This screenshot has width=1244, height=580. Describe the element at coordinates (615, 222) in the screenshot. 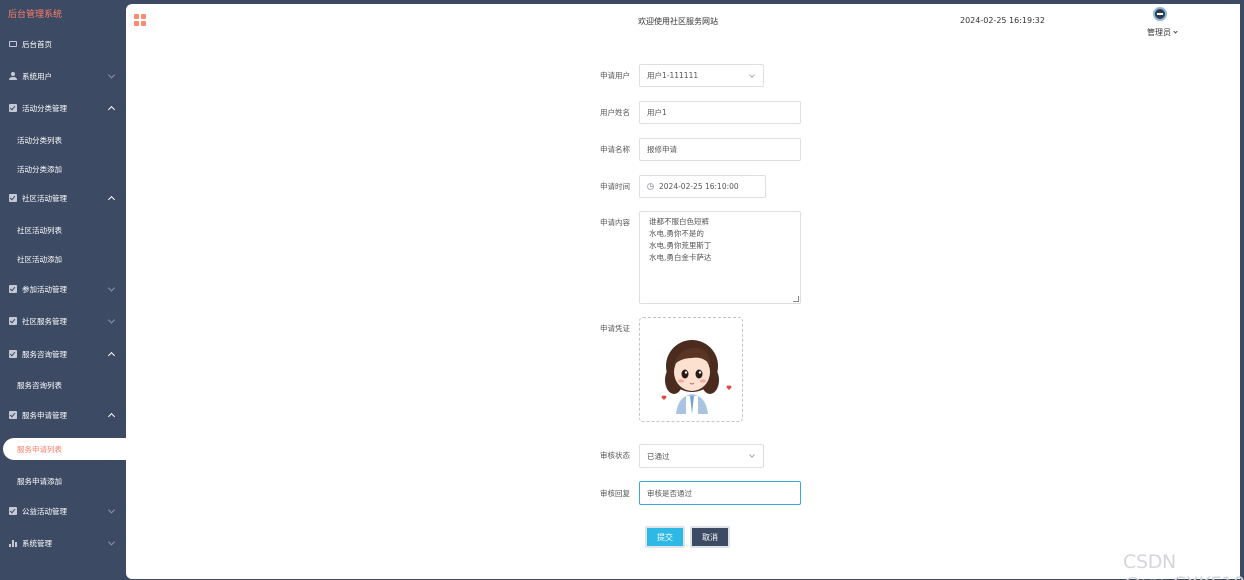

I see `apply-content-label: 申请内容` at that location.